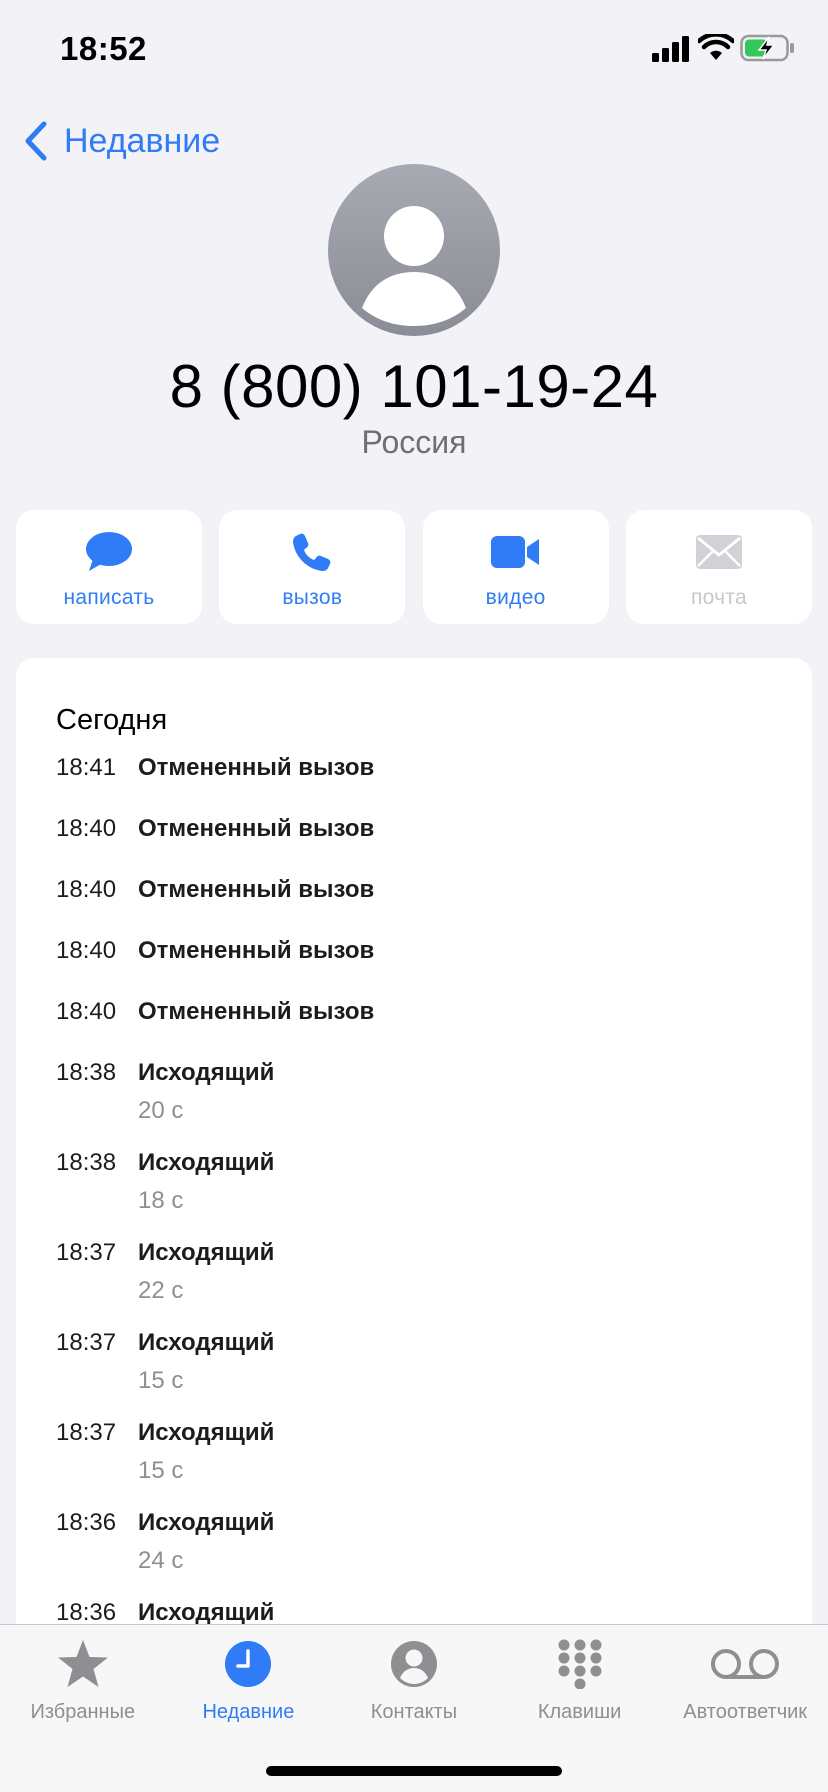 The height and width of the screenshot is (1792, 828). I want to click on phone-icon, so click(312, 552).